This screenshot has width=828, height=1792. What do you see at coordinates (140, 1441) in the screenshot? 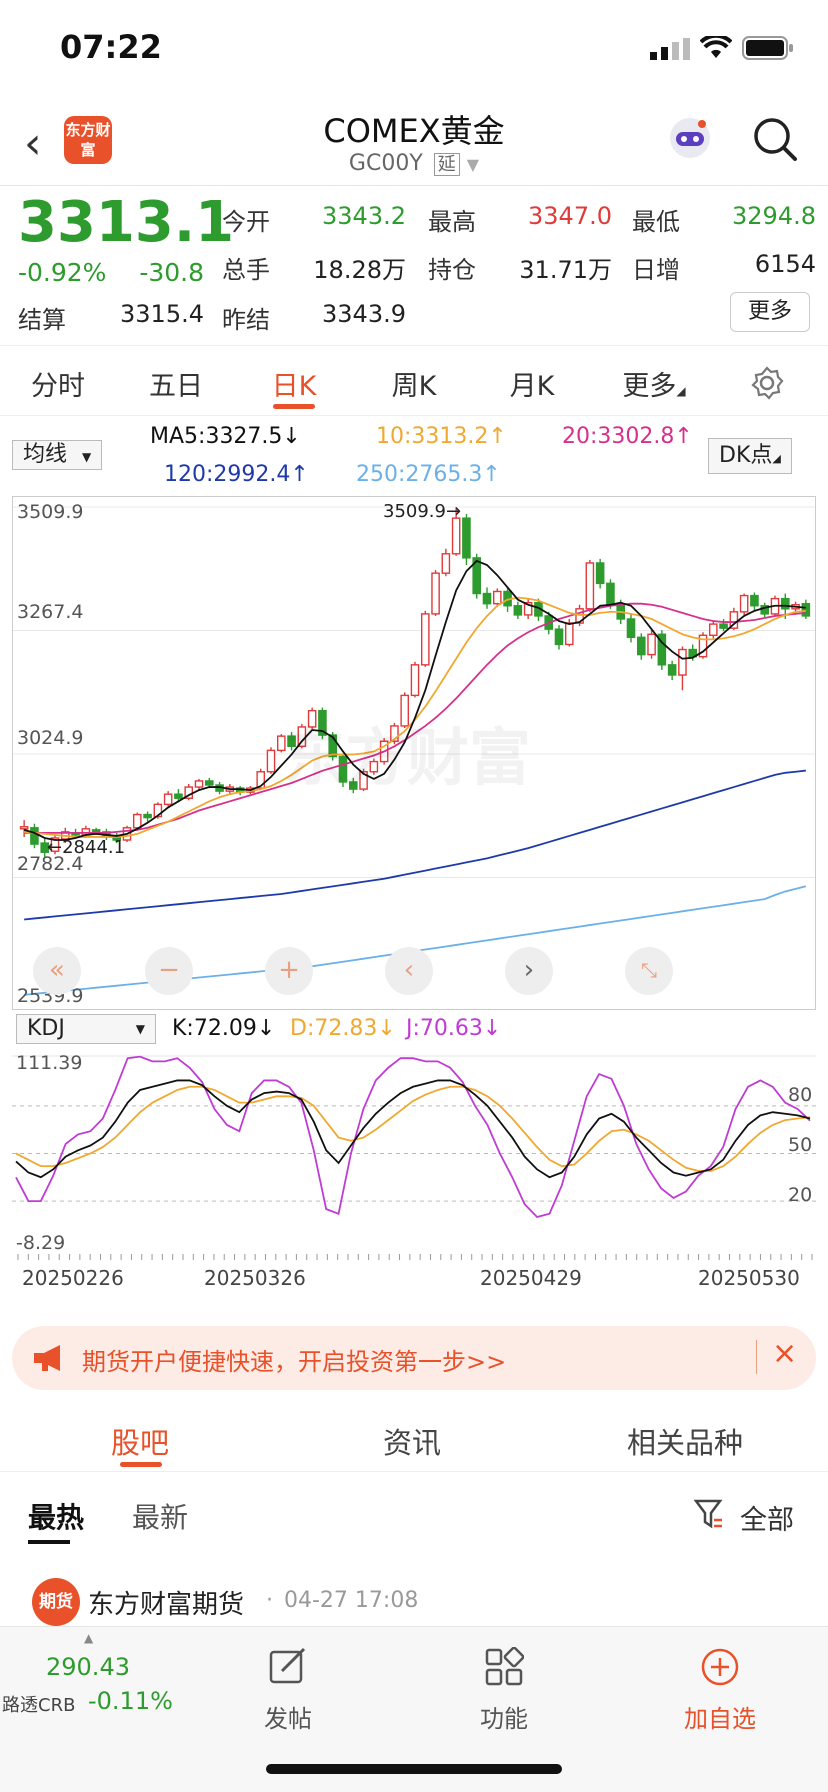
I see `tab-guba: 股吧` at bounding box center [140, 1441].